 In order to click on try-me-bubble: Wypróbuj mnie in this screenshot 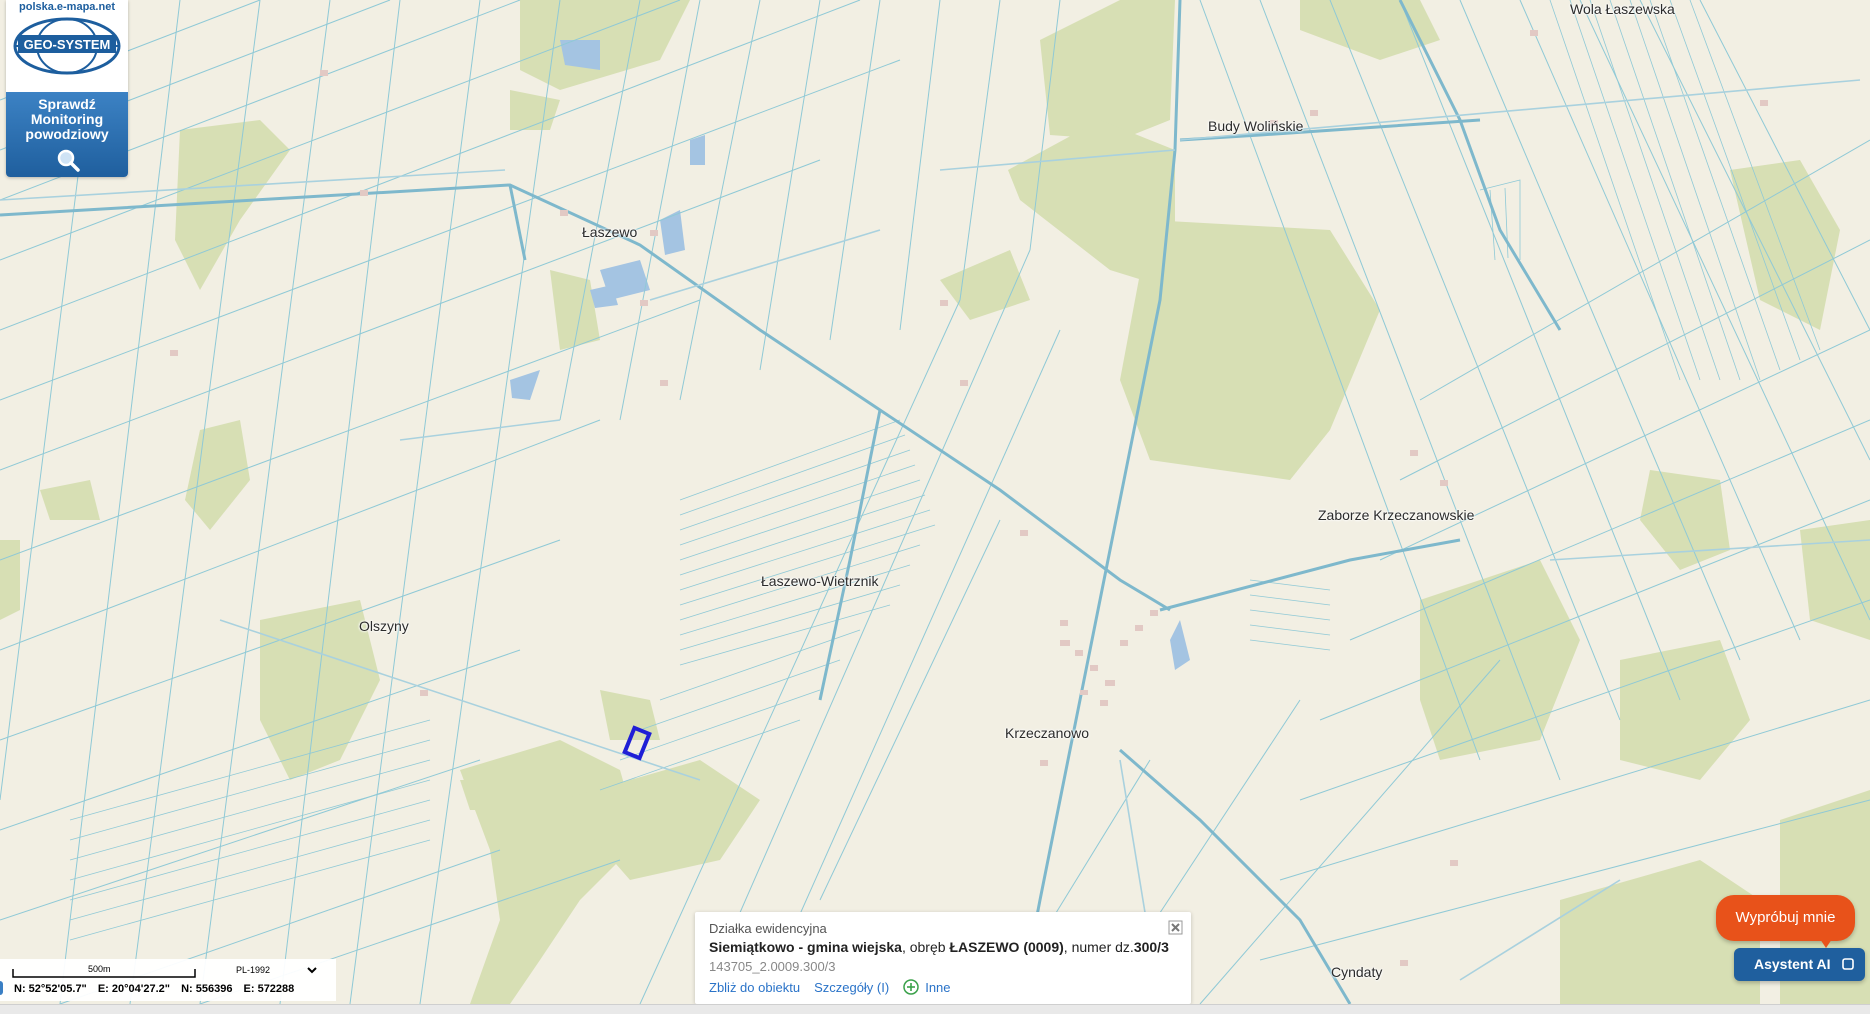, I will do `click(1785, 918)`.